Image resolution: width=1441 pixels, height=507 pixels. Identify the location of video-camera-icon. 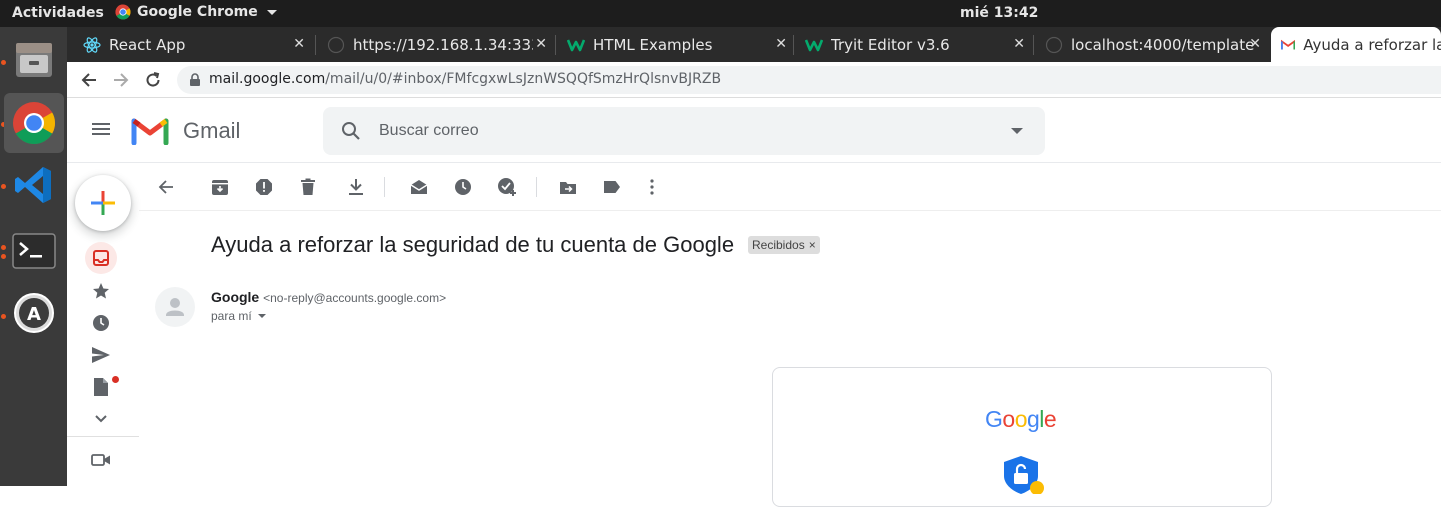
(100, 460).